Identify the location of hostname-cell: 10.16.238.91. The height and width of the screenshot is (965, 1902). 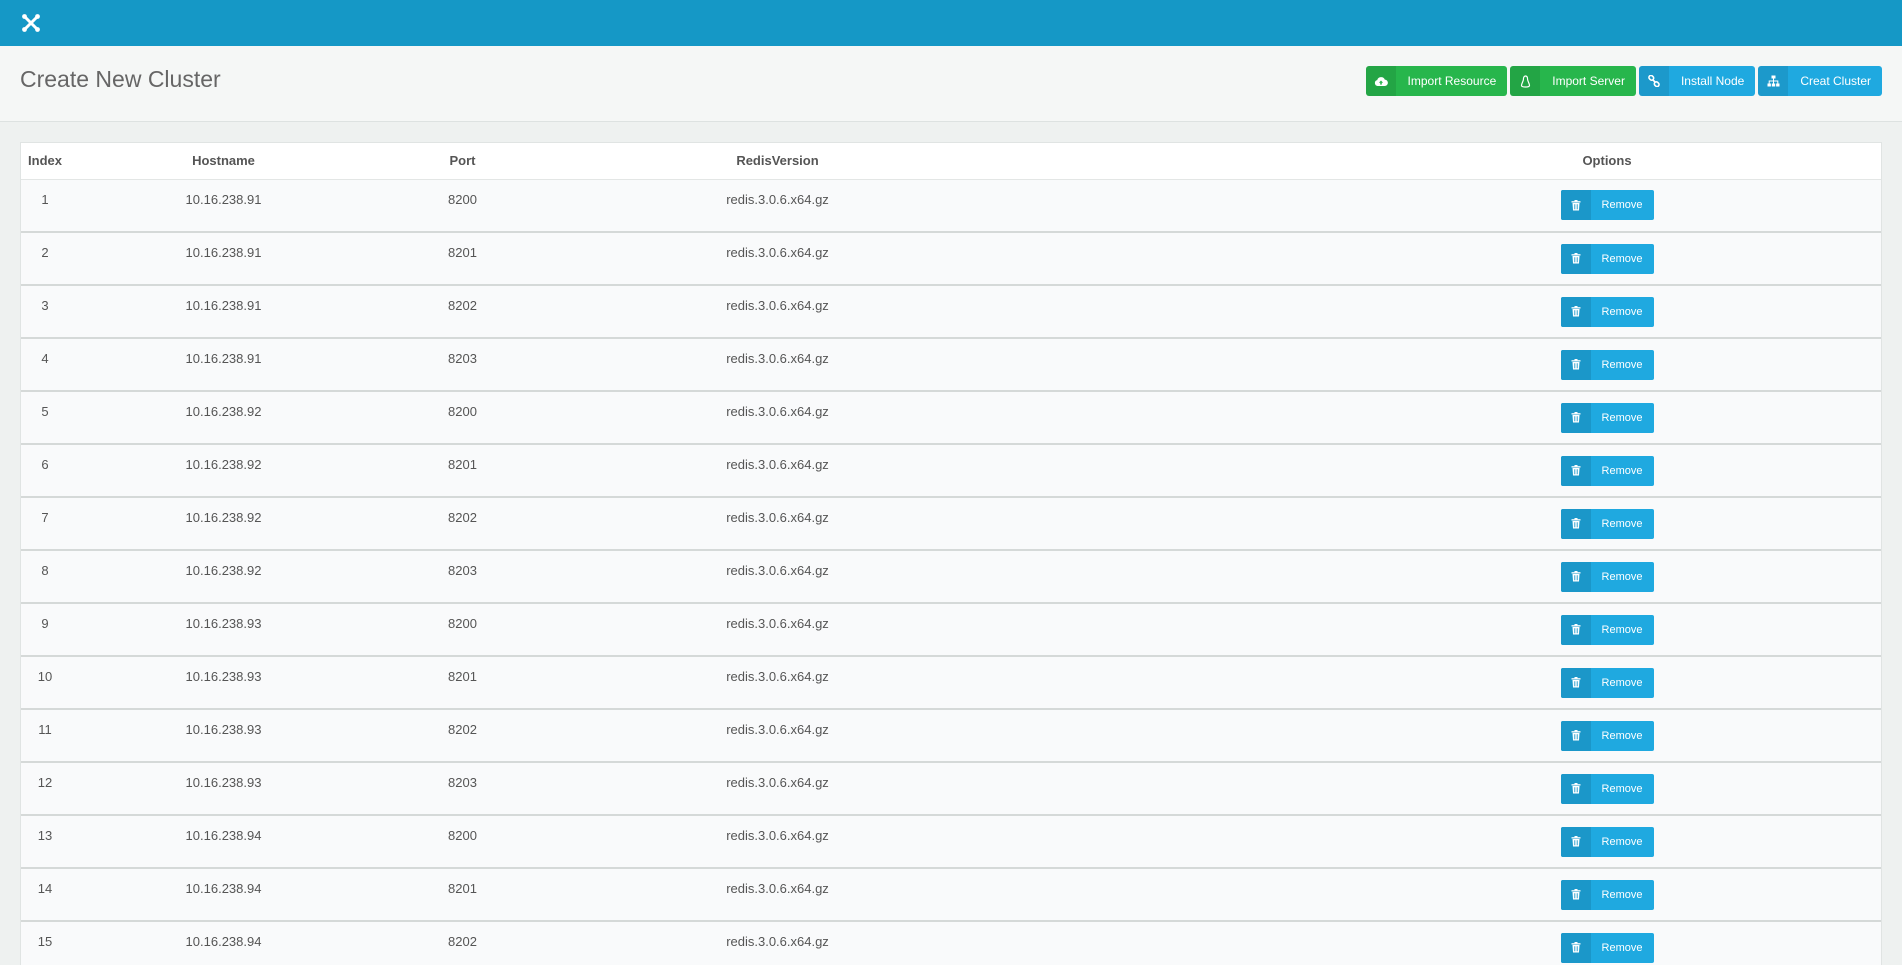
(223, 206).